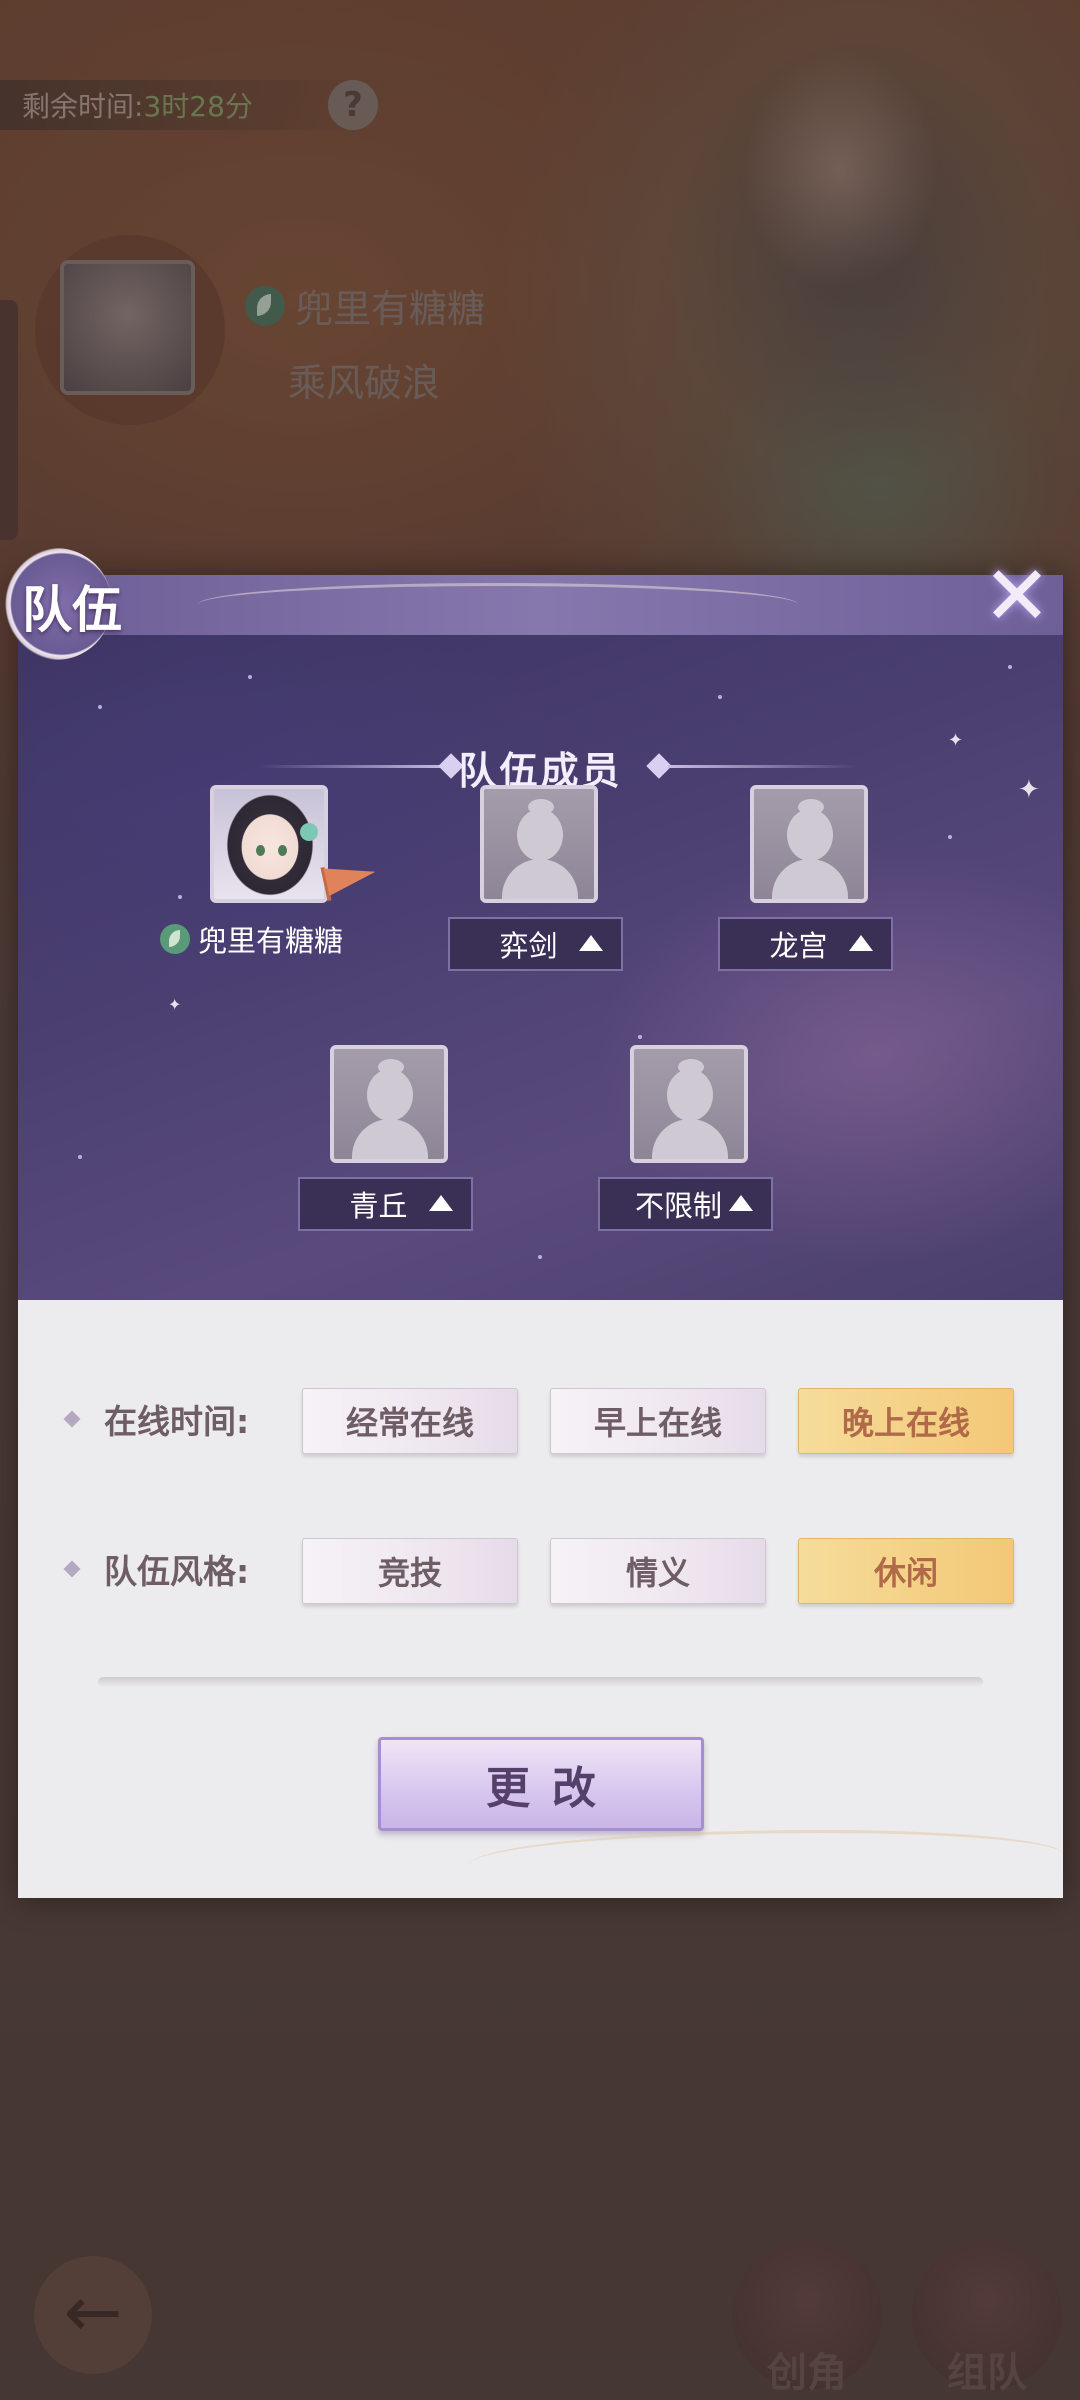  What do you see at coordinates (678, 1206) in the screenshot?
I see `class-select-label: 不限制` at bounding box center [678, 1206].